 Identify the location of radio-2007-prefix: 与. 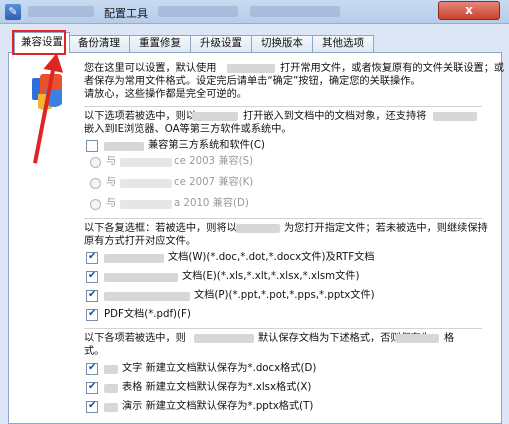
(111, 182).